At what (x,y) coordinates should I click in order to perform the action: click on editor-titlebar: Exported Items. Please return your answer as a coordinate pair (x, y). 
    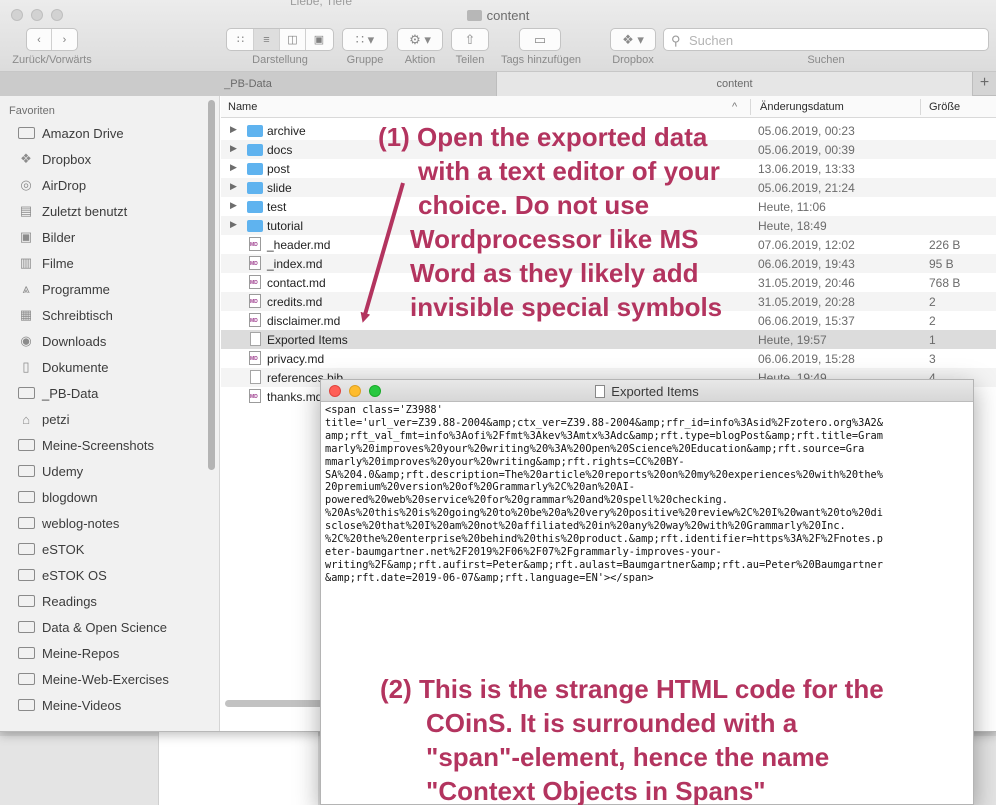
    Looking at the image, I should click on (647, 391).